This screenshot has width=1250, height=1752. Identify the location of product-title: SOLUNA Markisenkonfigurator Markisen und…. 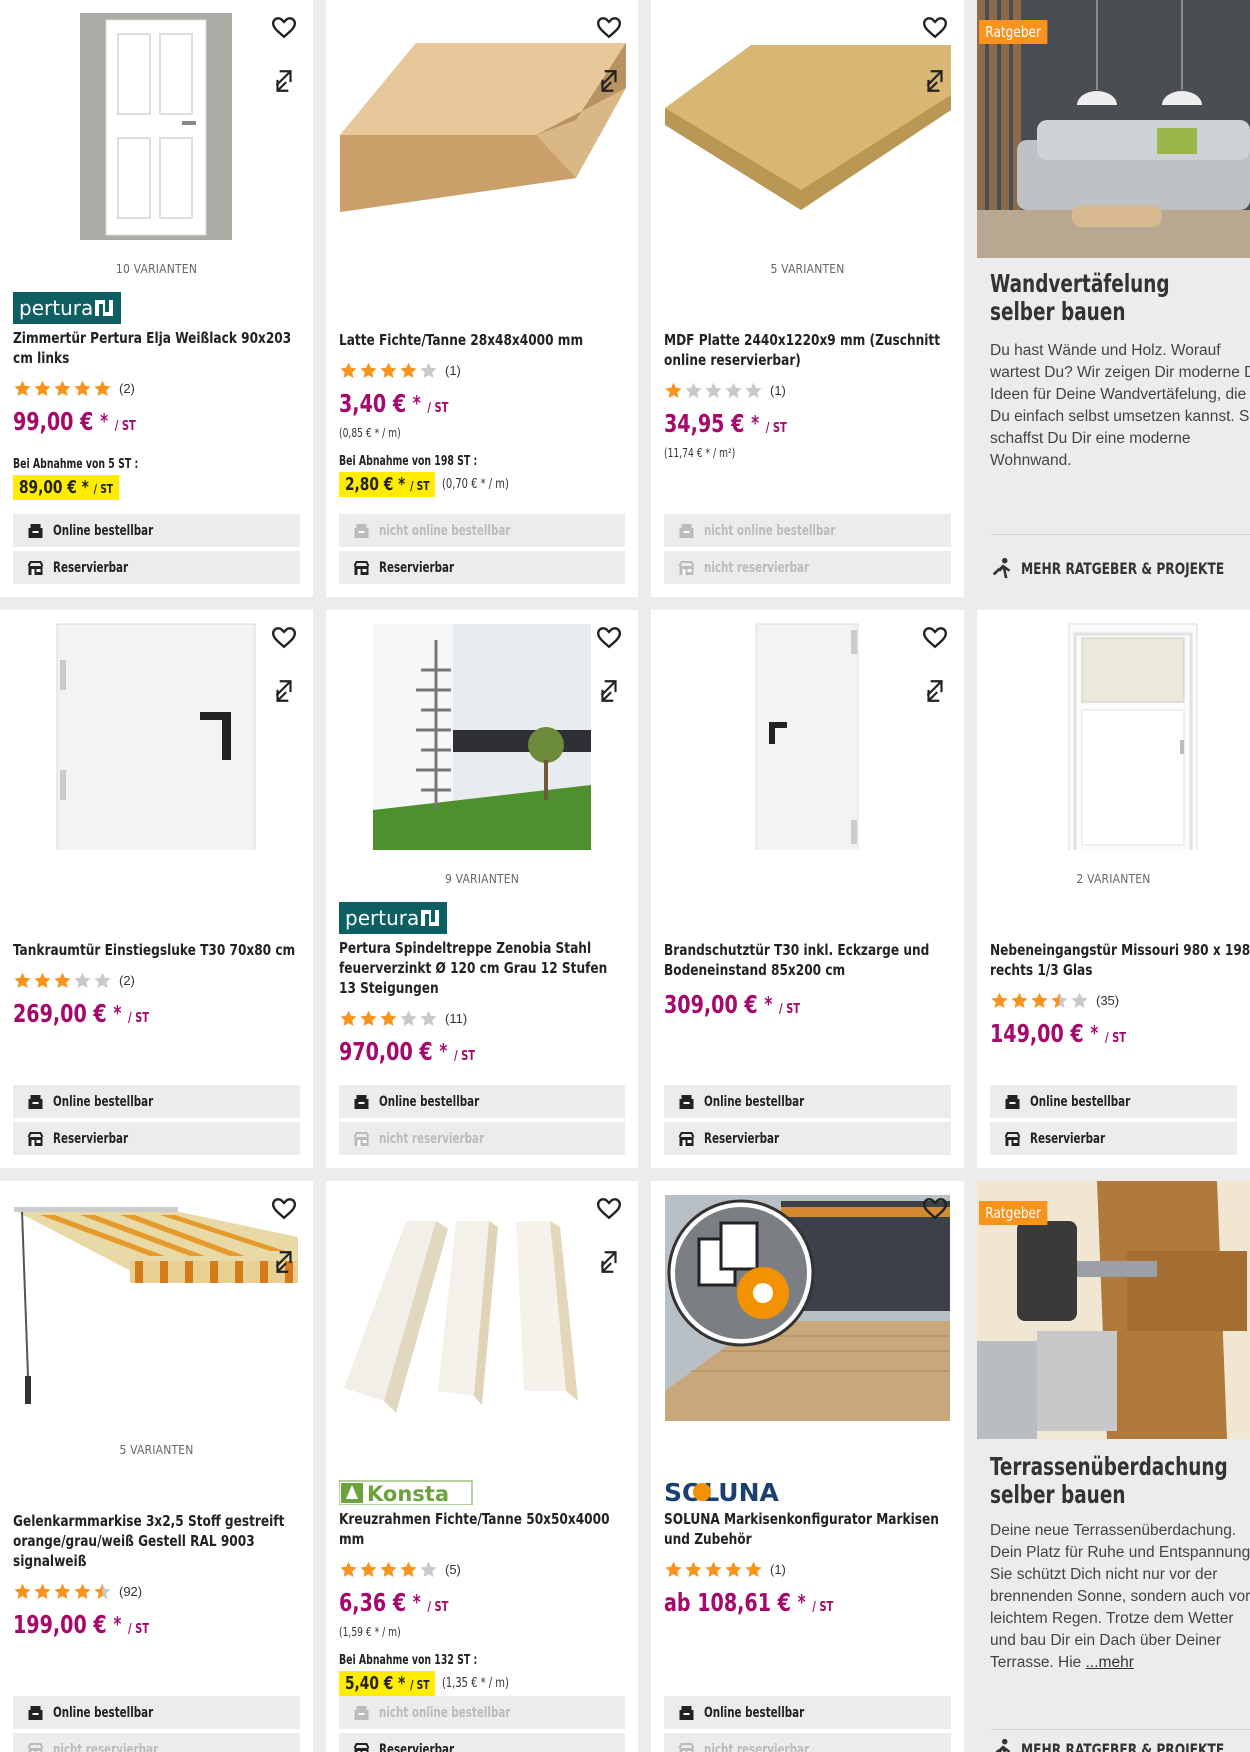
(807, 1529).